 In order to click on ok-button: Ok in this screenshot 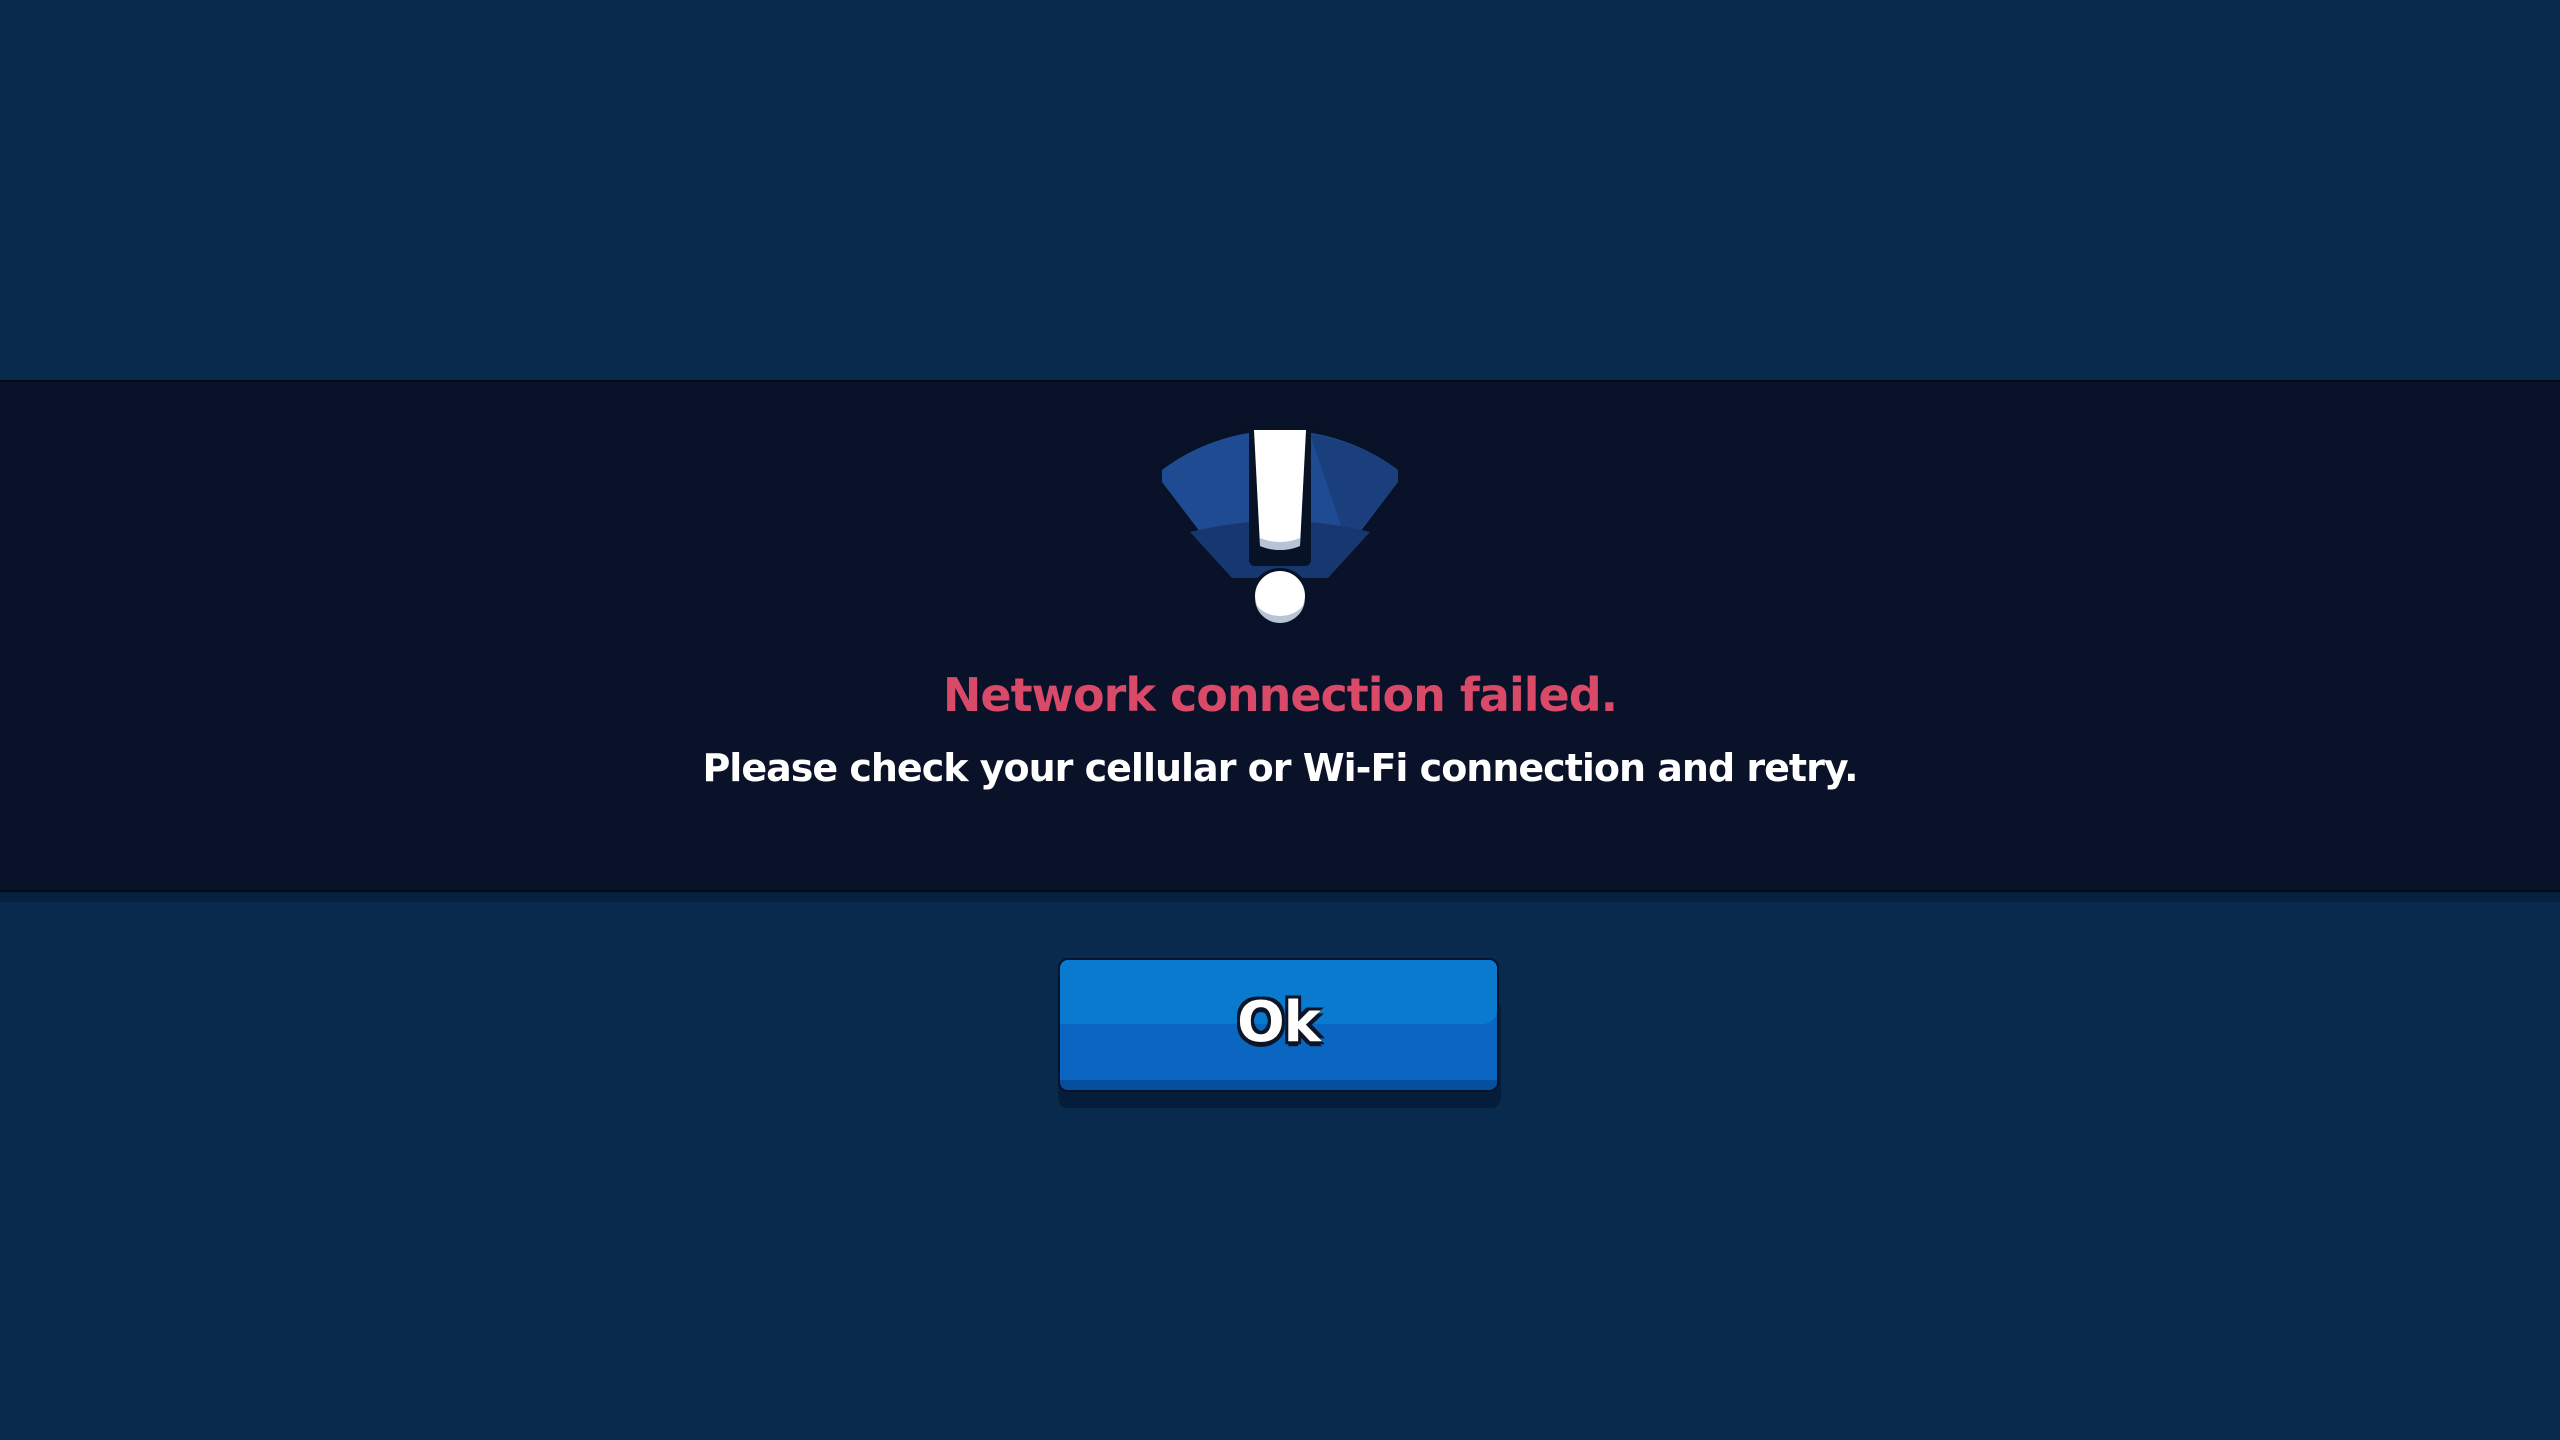, I will do `click(1278, 1025)`.